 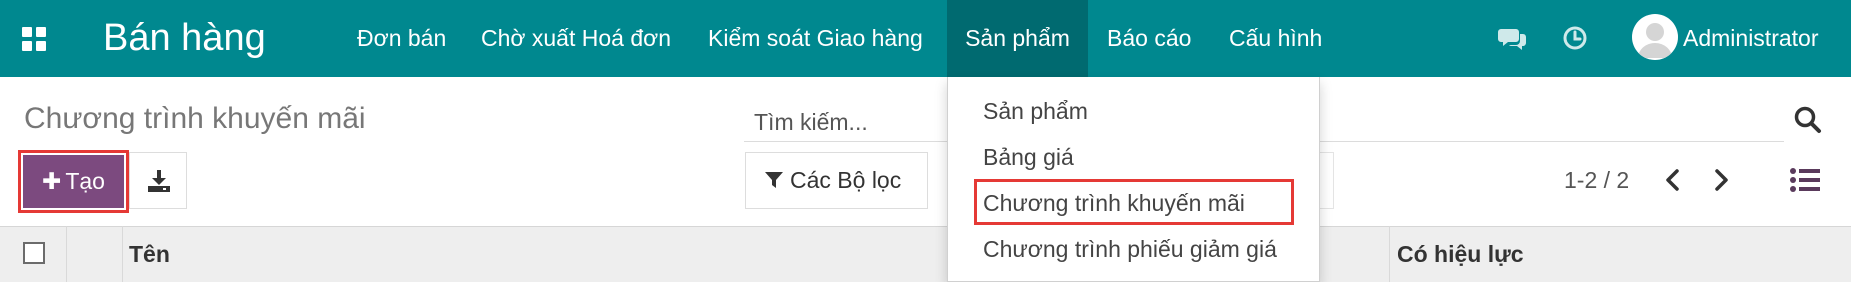 I want to click on dropdown-item-coupon-programs: Chương trình phiếu giảm giá, so click(x=1130, y=249).